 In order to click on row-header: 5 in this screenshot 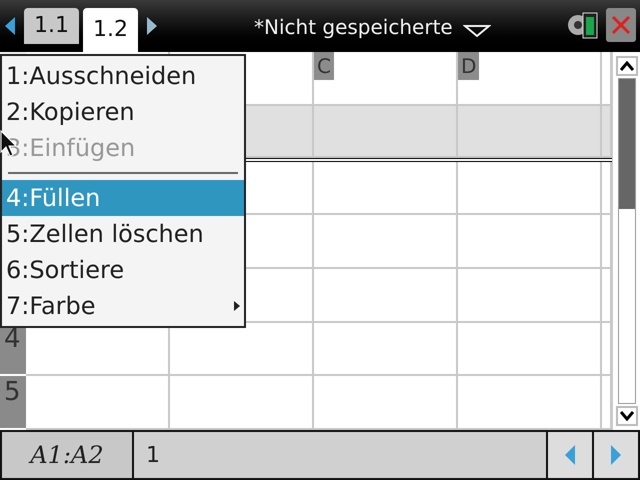, I will do `click(13, 403)`.